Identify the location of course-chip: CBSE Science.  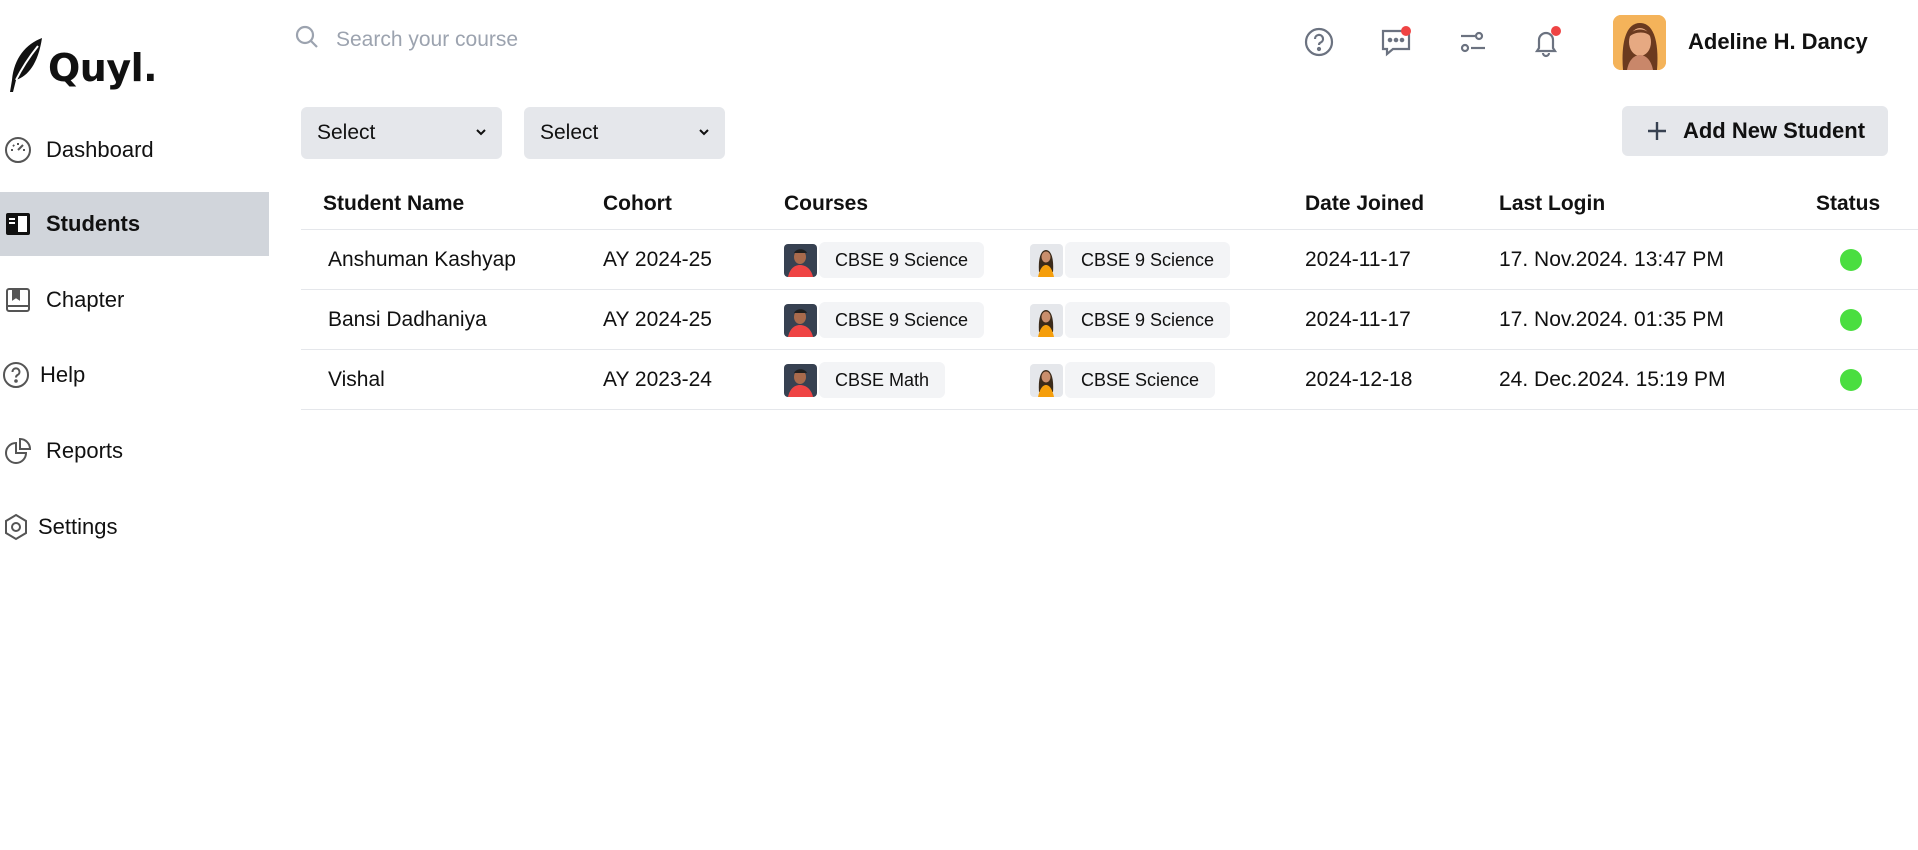
(1123, 380).